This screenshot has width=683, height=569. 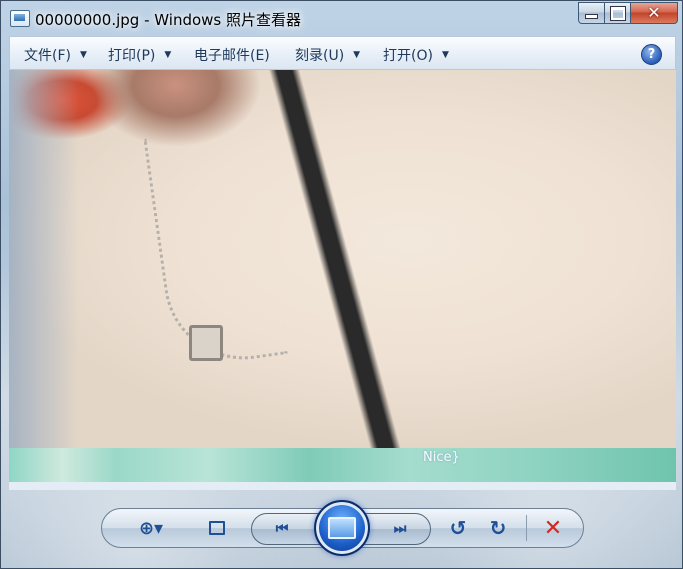 I want to click on zoom-icon: ⊕▾, so click(x=151, y=528).